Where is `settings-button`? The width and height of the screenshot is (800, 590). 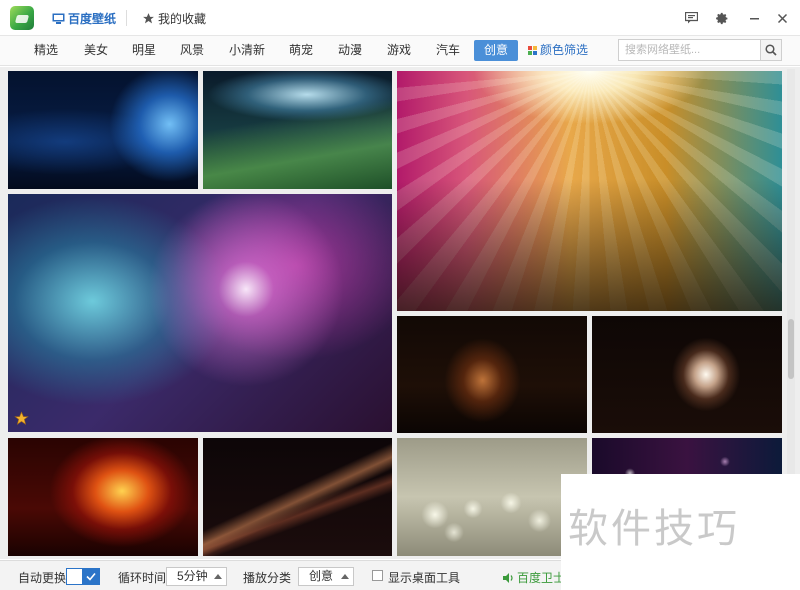
settings-button is located at coordinates (722, 18).